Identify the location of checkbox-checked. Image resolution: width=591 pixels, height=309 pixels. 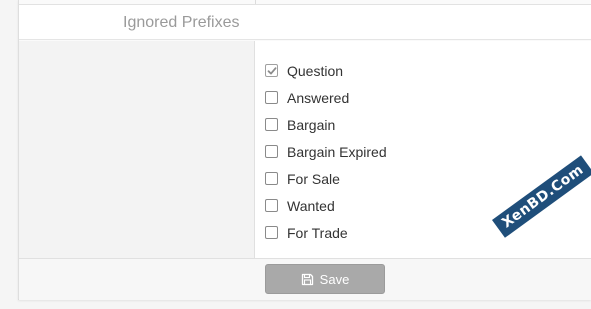
(271, 70).